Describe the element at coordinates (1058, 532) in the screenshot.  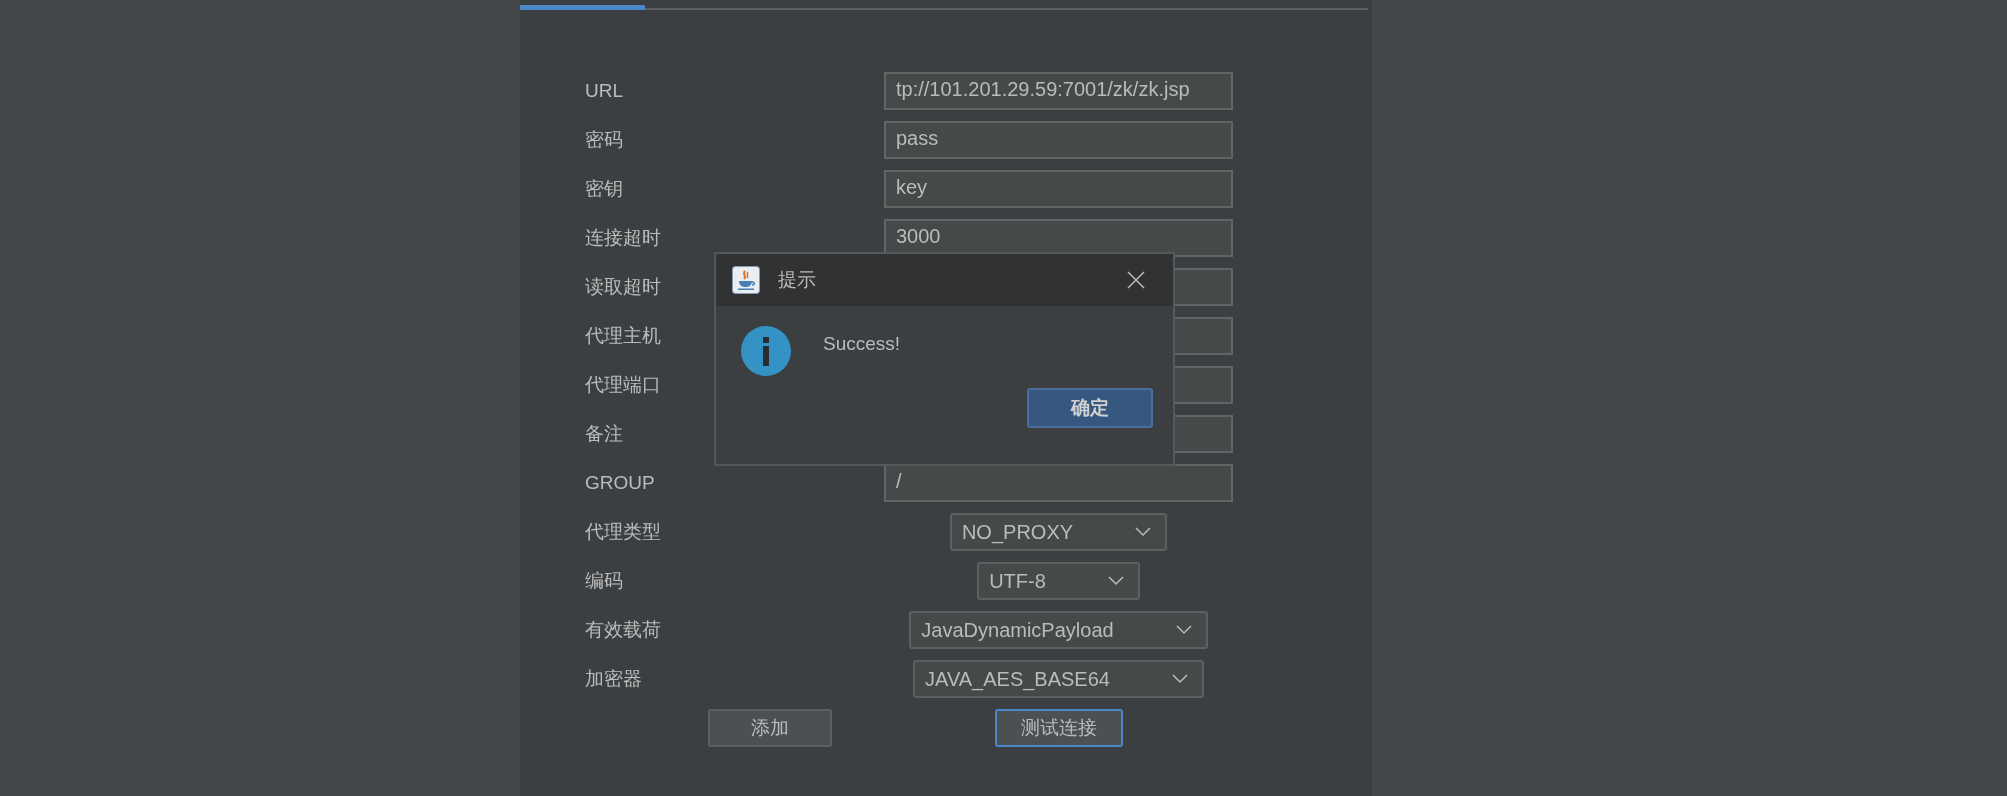
I see `dropdown: NO_PROXY` at that location.